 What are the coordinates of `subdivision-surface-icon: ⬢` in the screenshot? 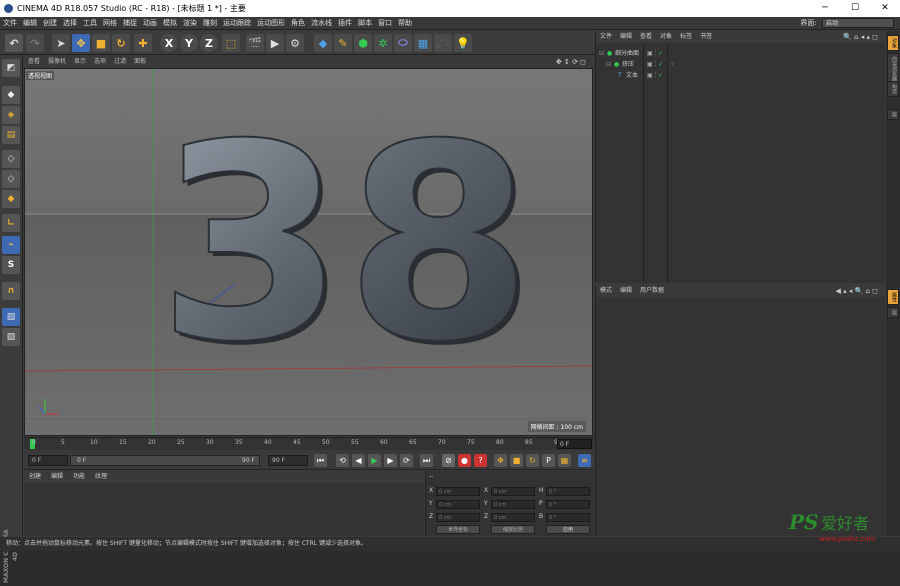 It's located at (363, 43).